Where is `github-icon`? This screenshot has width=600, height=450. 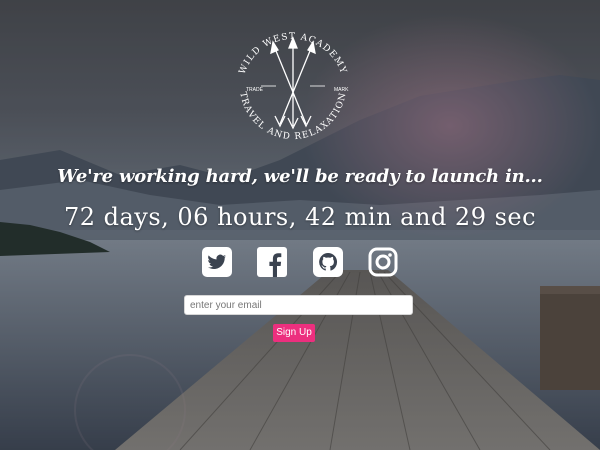
github-icon is located at coordinates (328, 262).